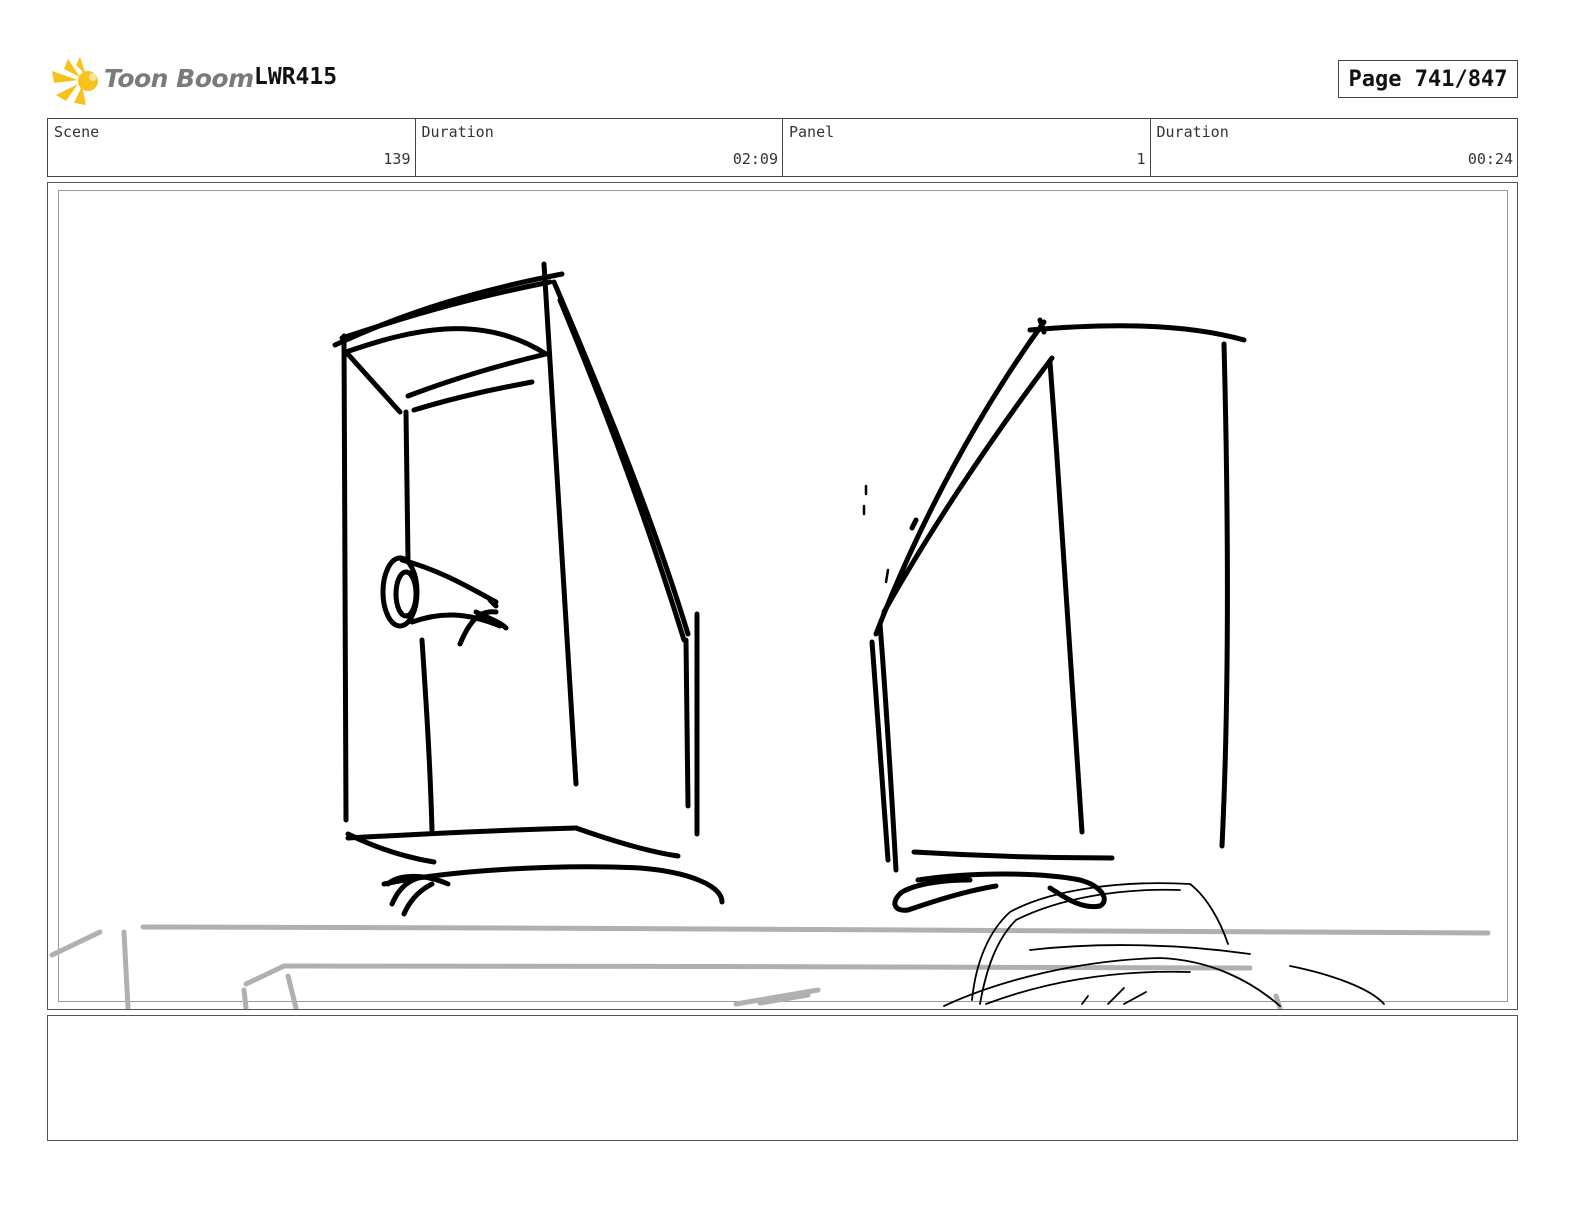  What do you see at coordinates (1192, 132) in the screenshot?
I see `panel-duration-label: Duration` at bounding box center [1192, 132].